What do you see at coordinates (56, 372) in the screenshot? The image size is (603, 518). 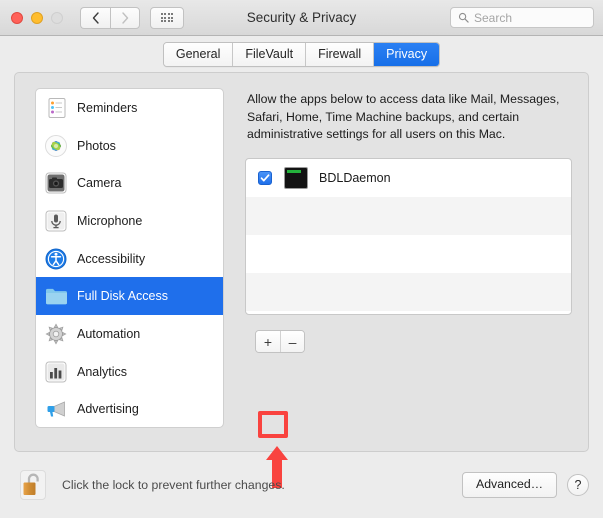 I see `analytics-icon` at bounding box center [56, 372].